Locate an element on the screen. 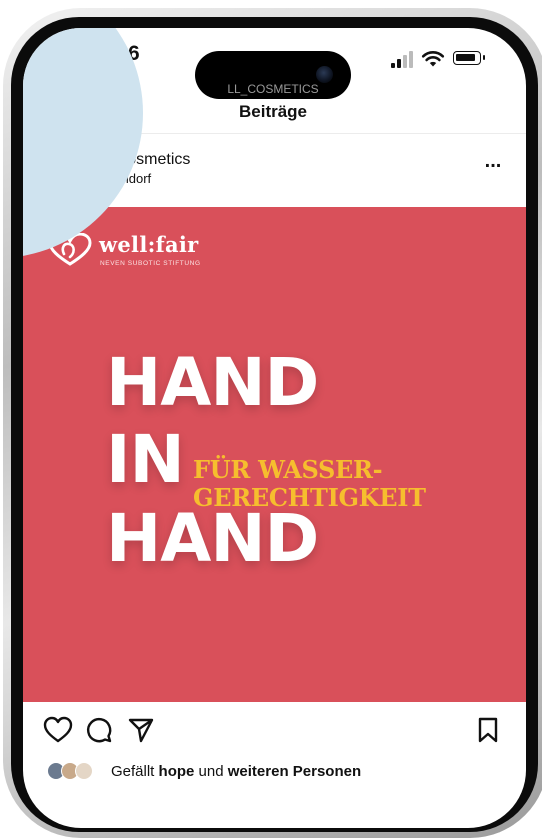  share-icon is located at coordinates (141, 730).